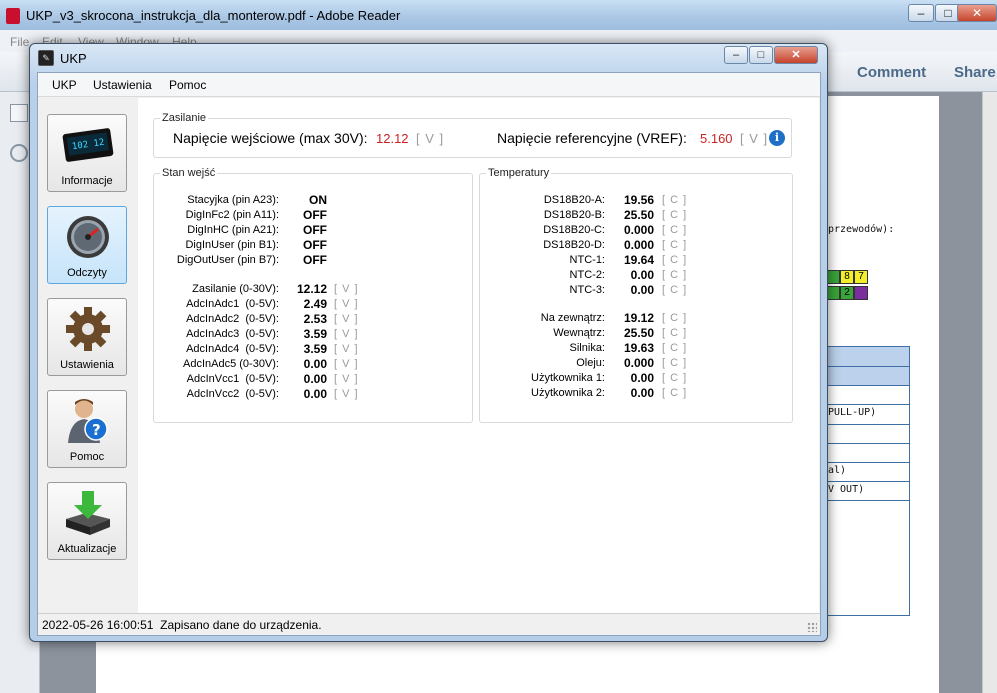 This screenshot has height=693, width=997. I want to click on named-temperature-row-value: 0.00, so click(642, 393).